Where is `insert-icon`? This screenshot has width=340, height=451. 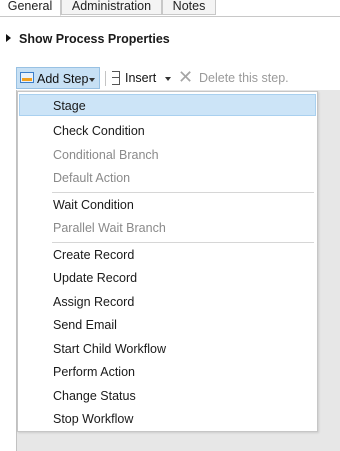
insert-icon is located at coordinates (116, 78).